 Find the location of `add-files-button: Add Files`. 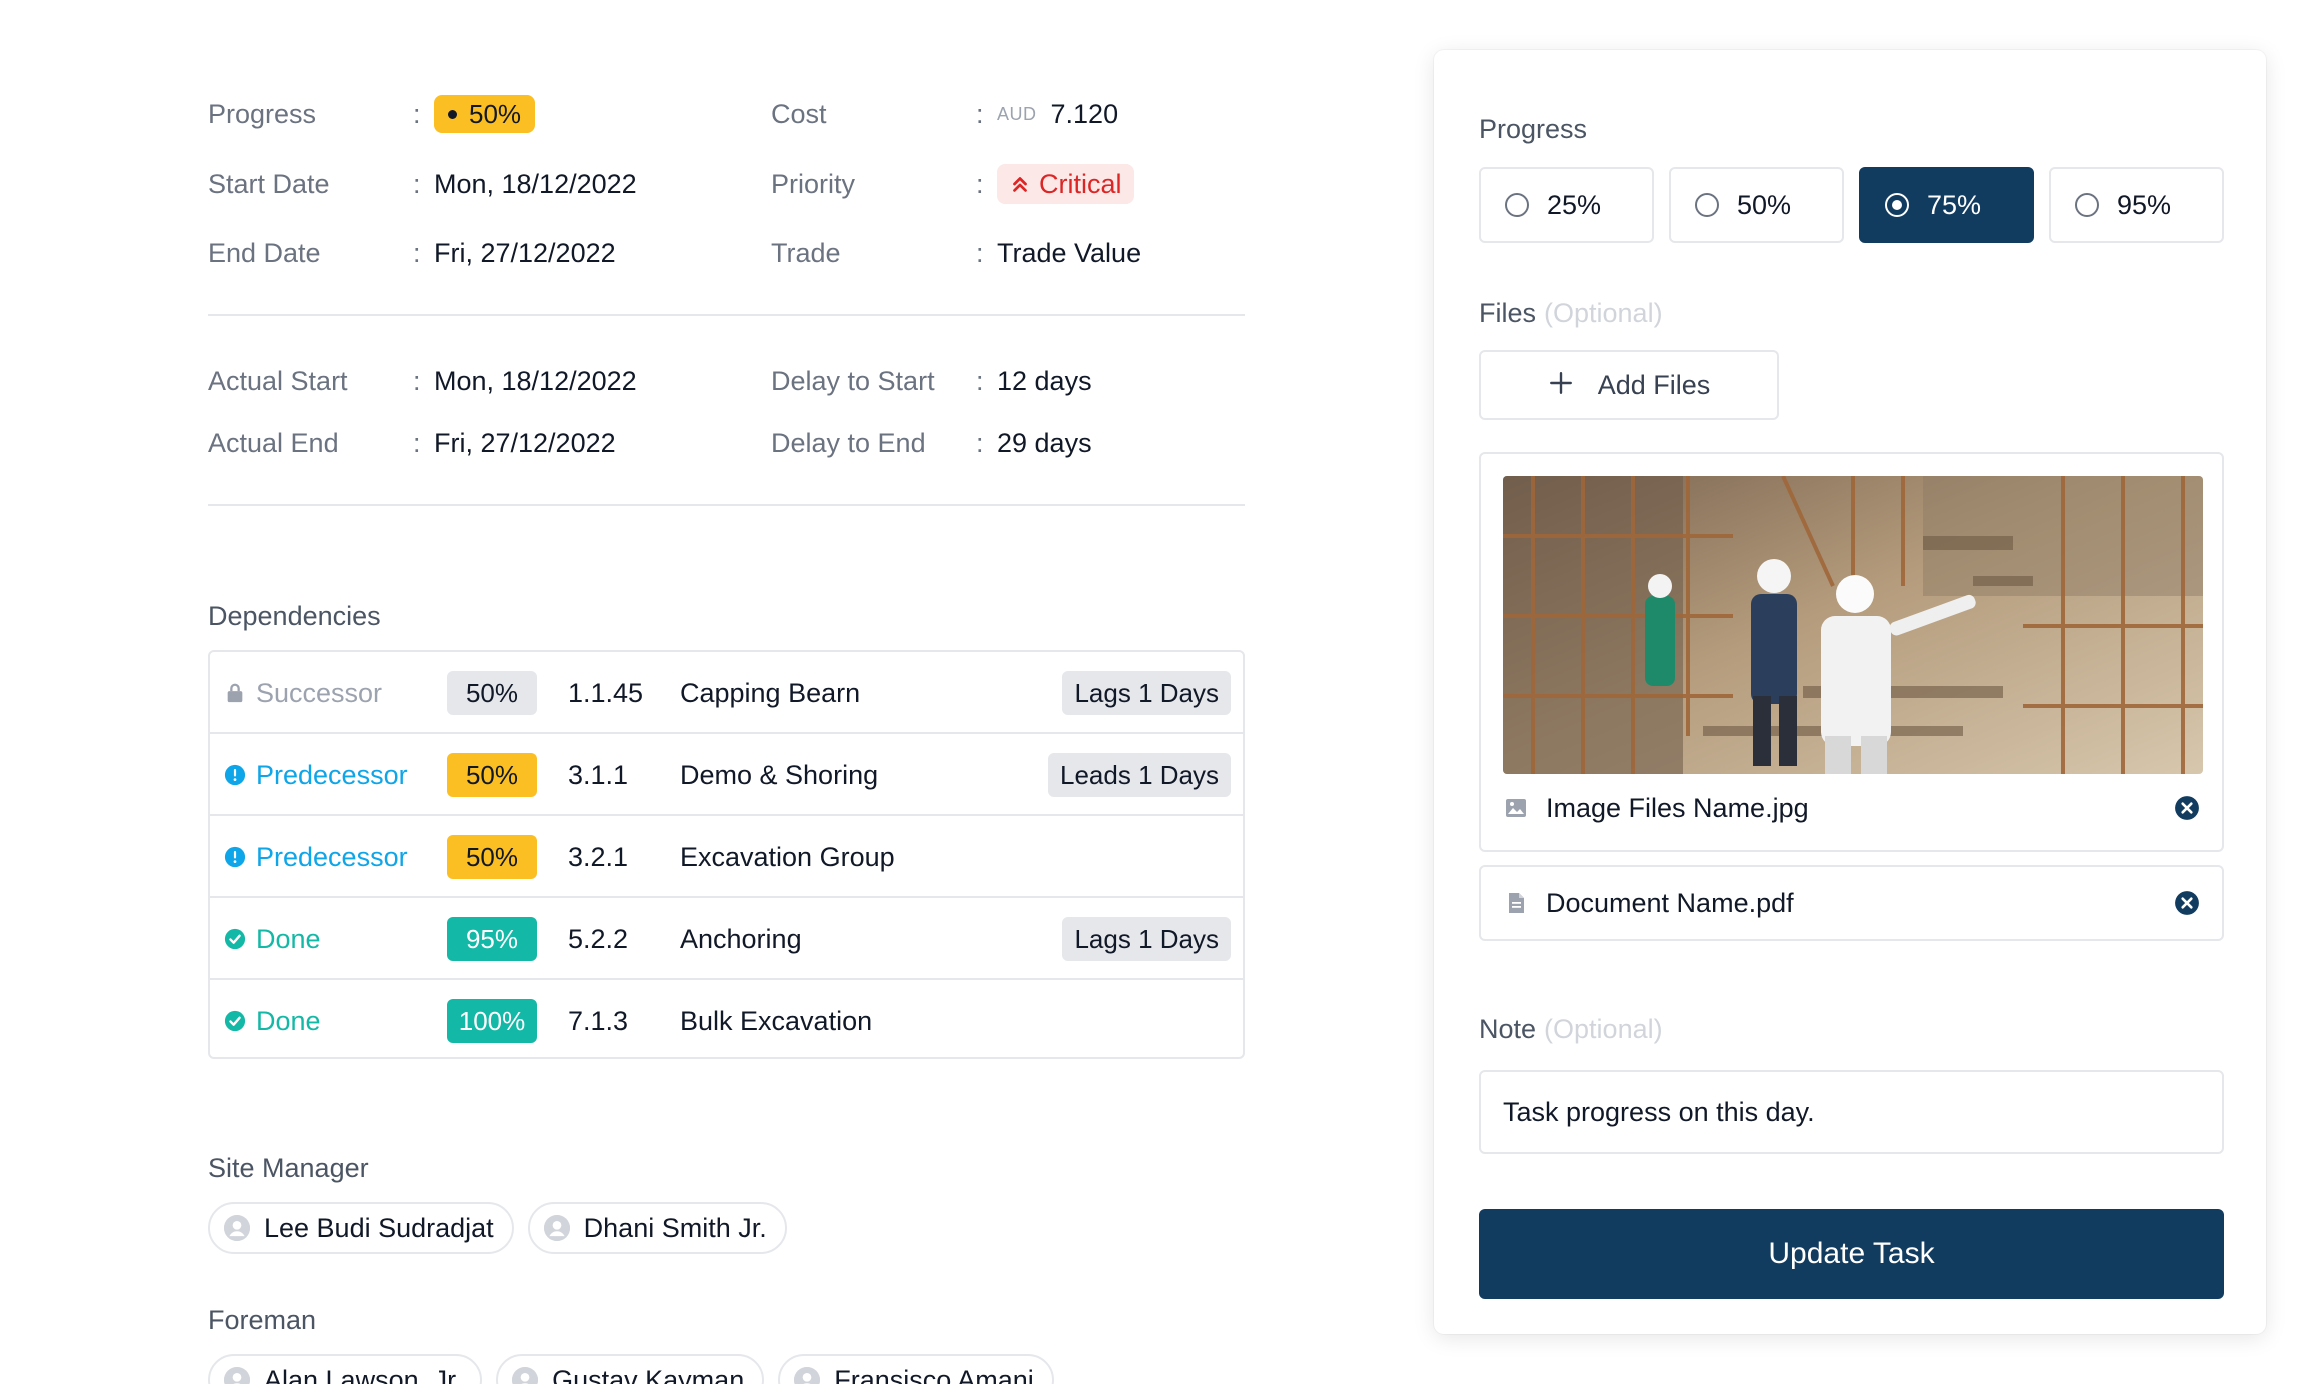

add-files-button: Add Files is located at coordinates (1629, 385).